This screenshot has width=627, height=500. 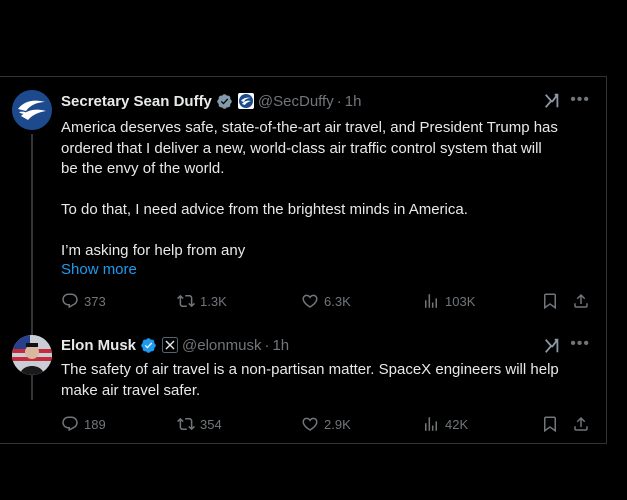 I want to click on reply-button: 189, so click(x=83, y=424).